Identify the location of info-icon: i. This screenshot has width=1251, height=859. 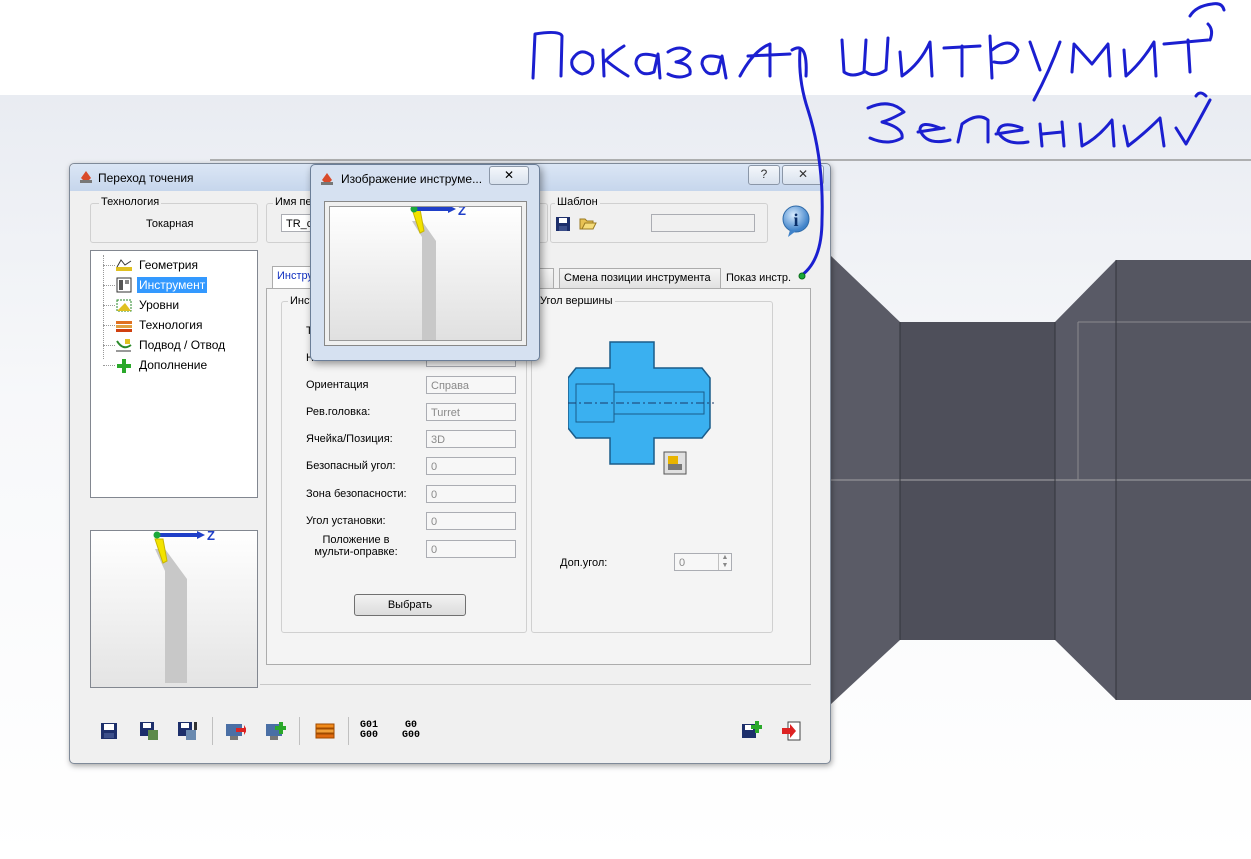
(796, 221).